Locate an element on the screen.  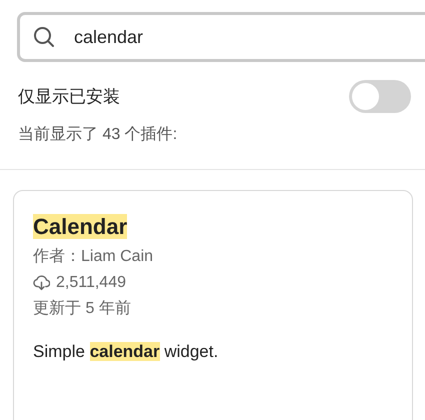
filter-label: 仅显示已安装 is located at coordinates (69, 97).